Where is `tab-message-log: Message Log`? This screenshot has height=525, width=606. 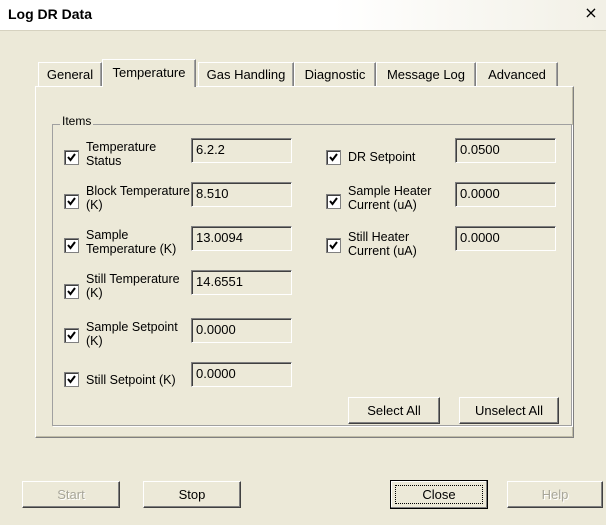 tab-message-log: Message Log is located at coordinates (426, 74).